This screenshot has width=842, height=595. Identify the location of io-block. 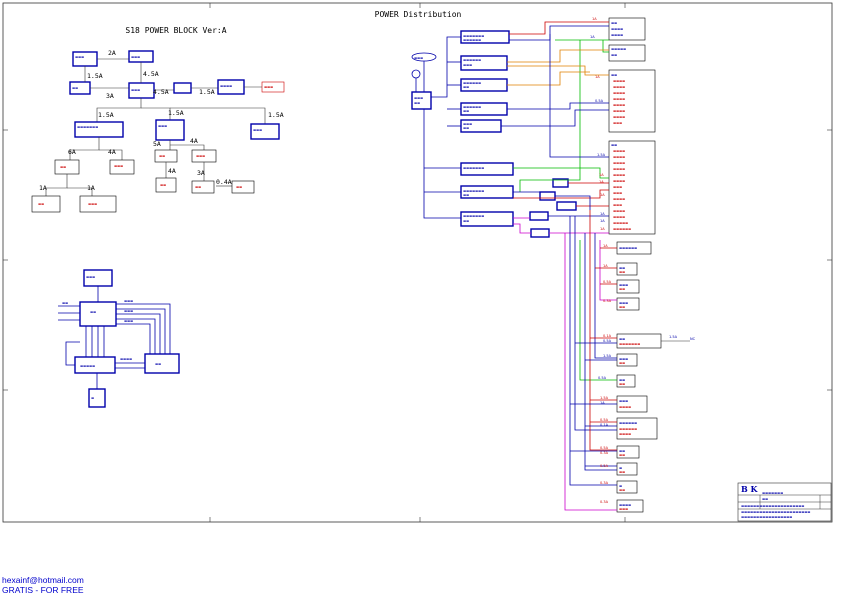
(162, 363).